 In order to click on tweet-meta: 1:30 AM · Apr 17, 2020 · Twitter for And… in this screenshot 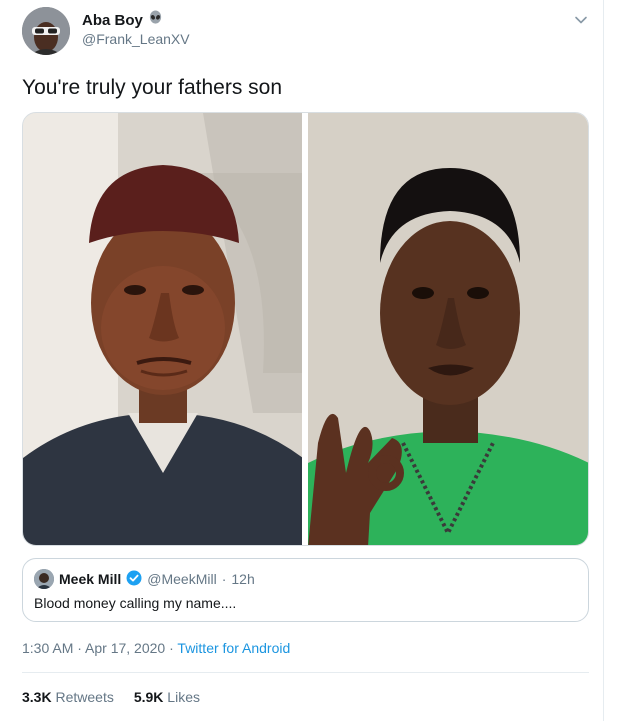, I will do `click(156, 648)`.